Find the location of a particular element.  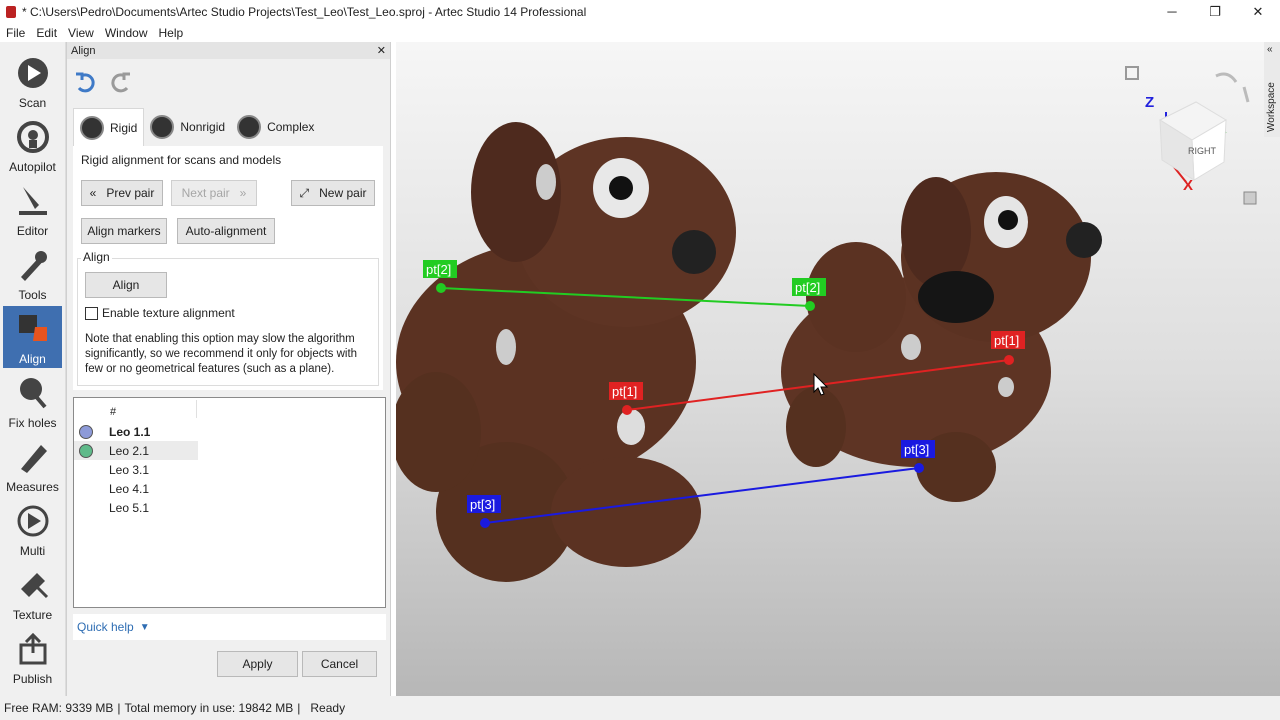

tool-multi: Multi is located at coordinates (32, 529).